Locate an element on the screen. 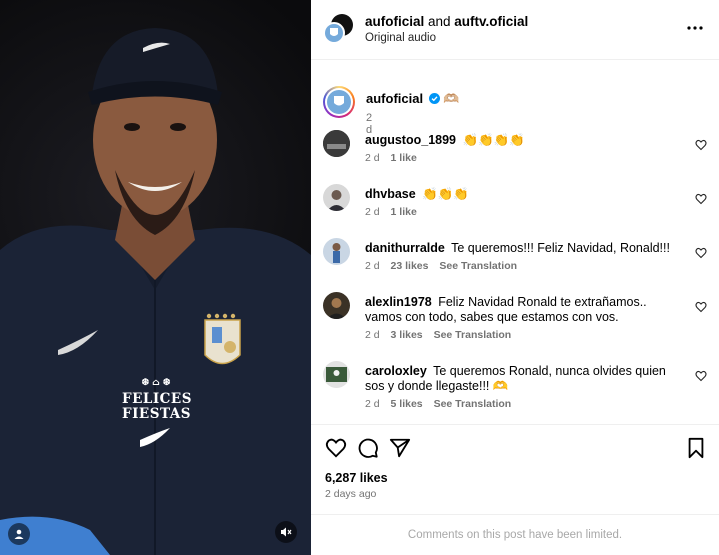 This screenshot has height=555, width=719. audio-label: Original audio is located at coordinates (400, 38).